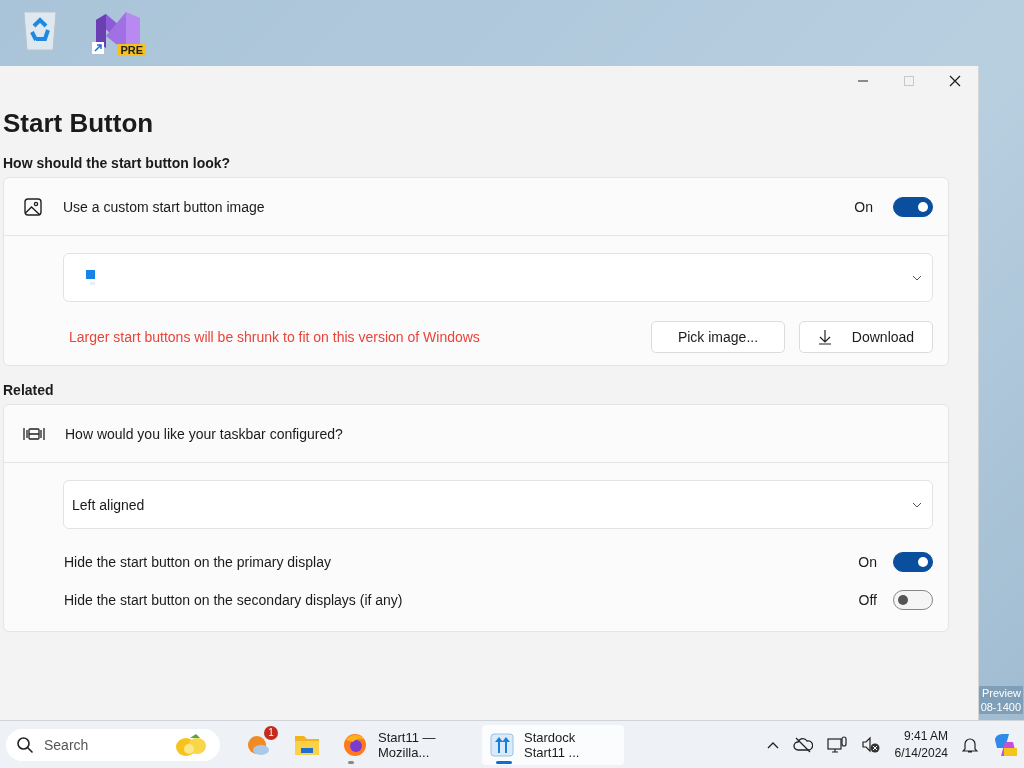 This screenshot has width=1024, height=768. What do you see at coordinates (271, 732) in the screenshot?
I see `notification-badge: 1` at bounding box center [271, 732].